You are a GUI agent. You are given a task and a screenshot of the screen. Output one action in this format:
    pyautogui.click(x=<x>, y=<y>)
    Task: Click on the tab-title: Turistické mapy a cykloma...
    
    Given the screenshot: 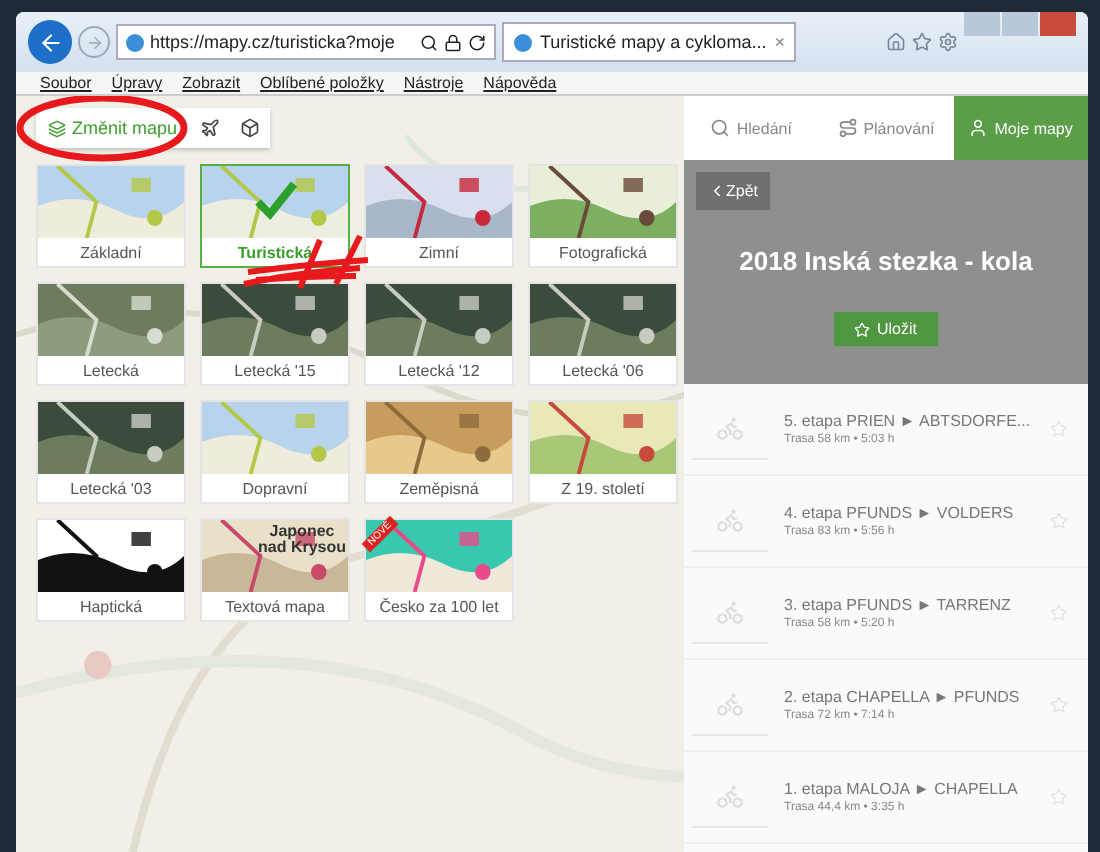 What is the action you would take?
    pyautogui.click(x=653, y=42)
    